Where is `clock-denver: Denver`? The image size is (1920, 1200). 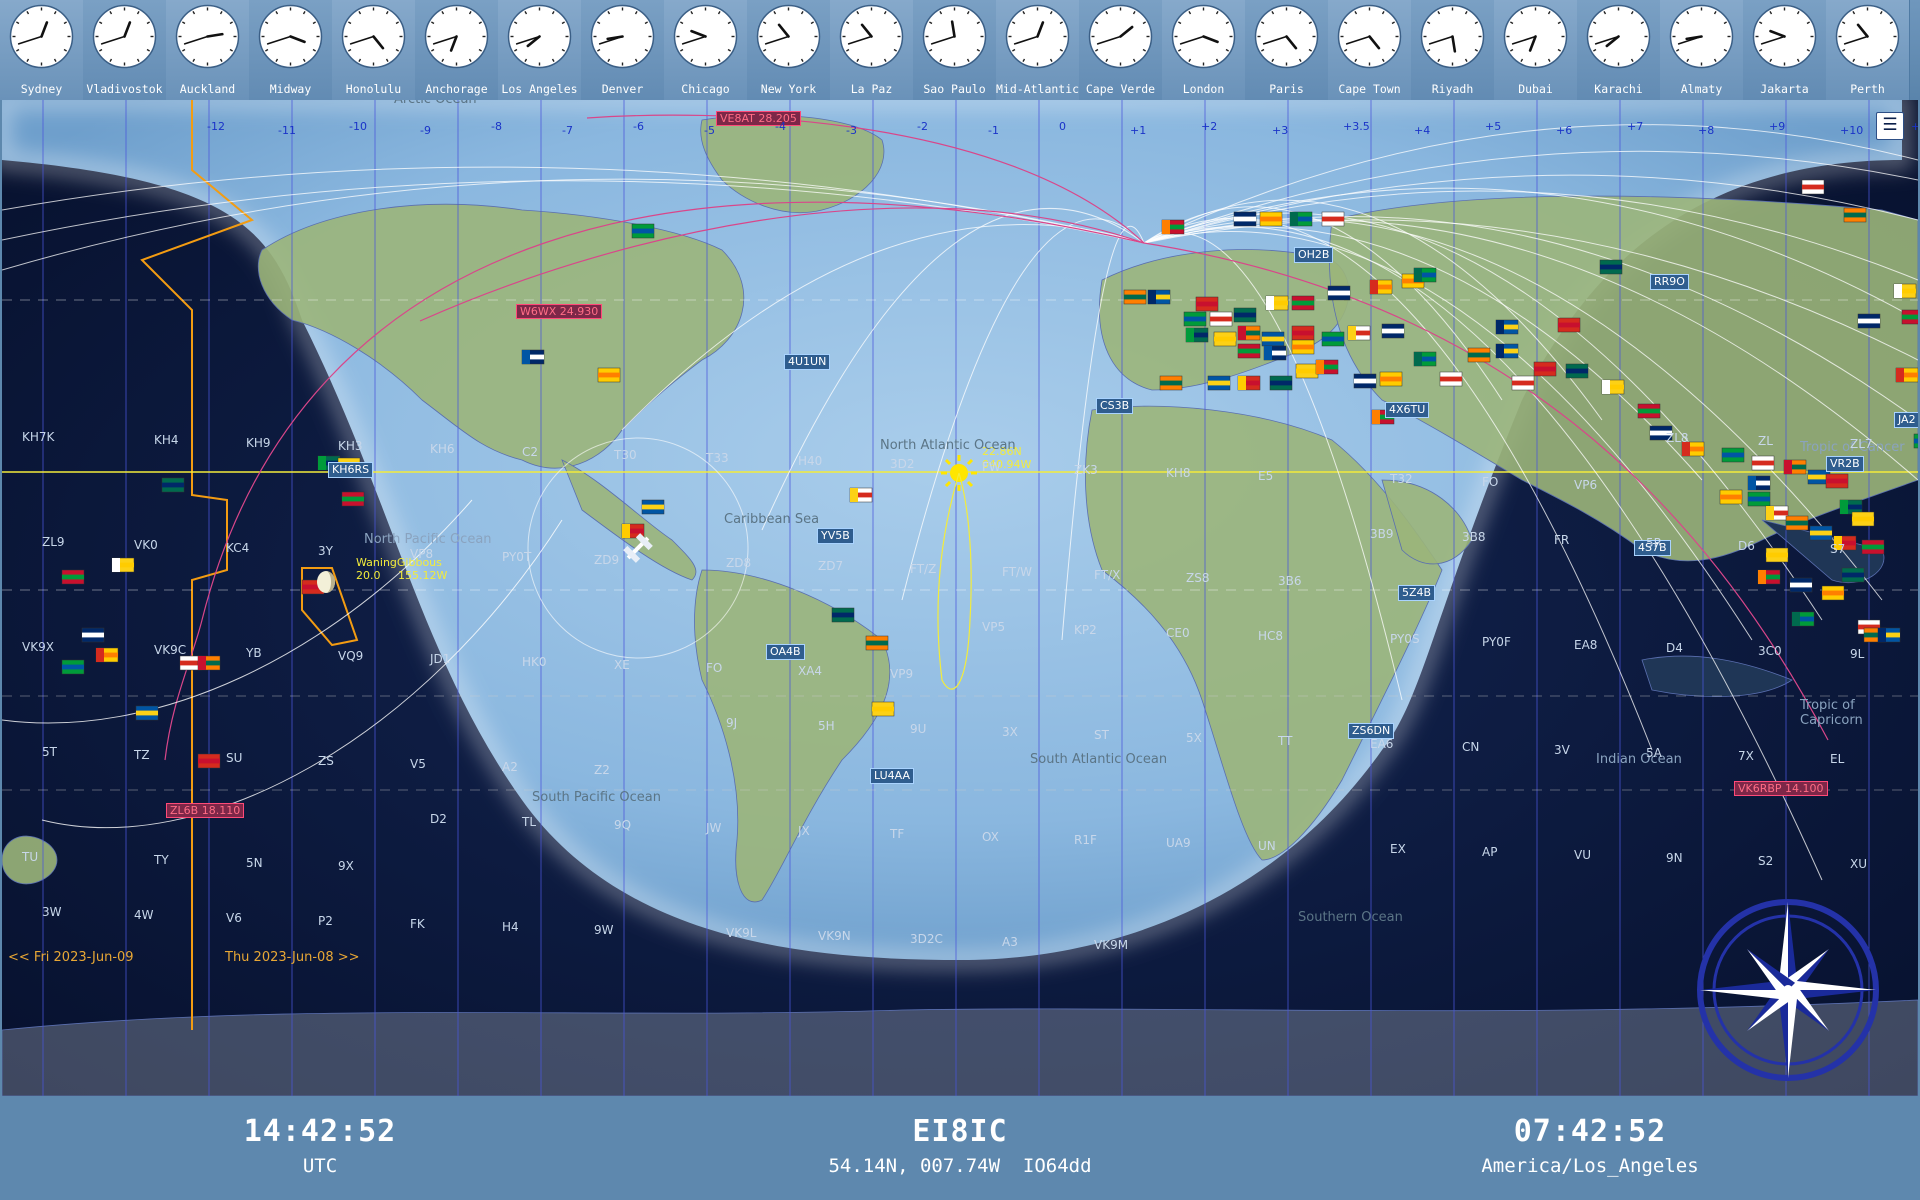 clock-denver: Denver is located at coordinates (623, 50).